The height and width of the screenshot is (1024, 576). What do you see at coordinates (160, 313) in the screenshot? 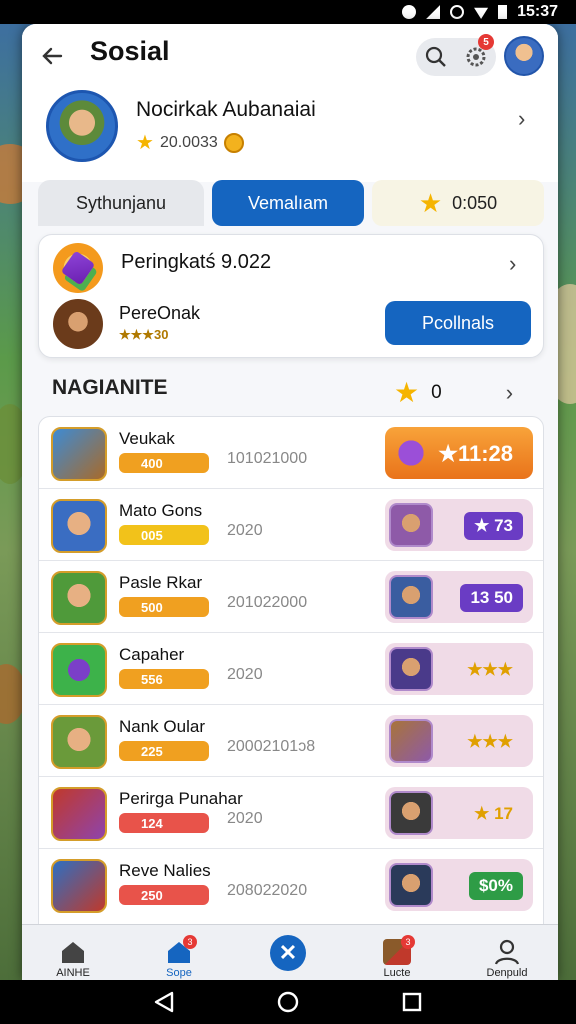
I see `ranking-player-name: PereOnak` at bounding box center [160, 313].